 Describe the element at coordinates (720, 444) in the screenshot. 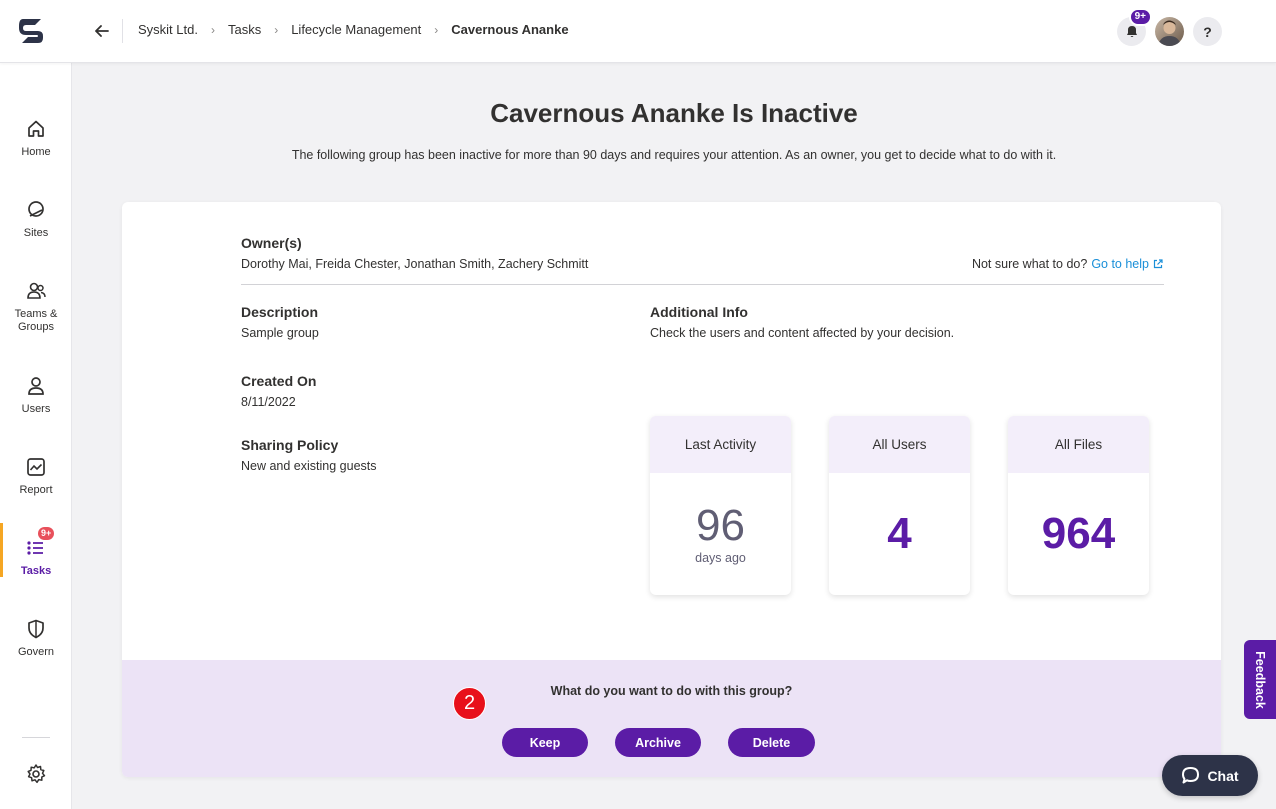

I see `stat-title: Last Activity` at that location.